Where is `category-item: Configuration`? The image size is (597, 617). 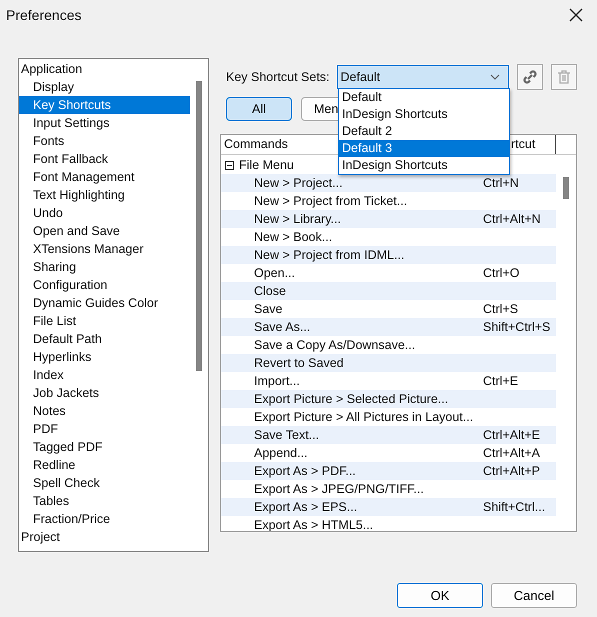
category-item: Configuration is located at coordinates (104, 285).